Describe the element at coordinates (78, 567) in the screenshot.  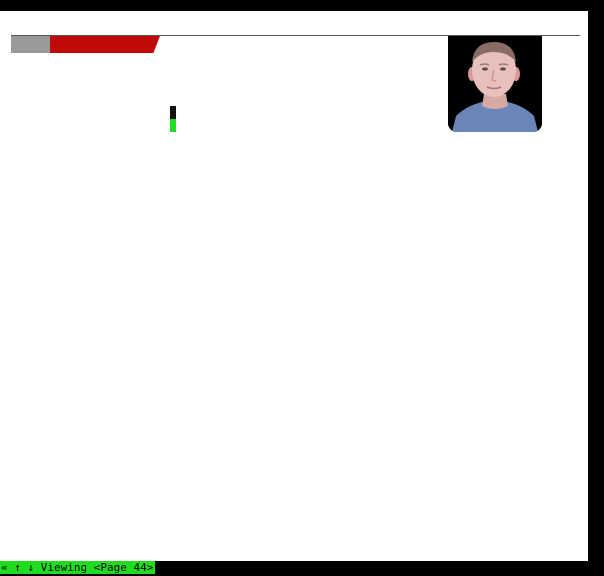
I see `status-bar: « ↑ ↓ Viewing <Page 44>` at that location.